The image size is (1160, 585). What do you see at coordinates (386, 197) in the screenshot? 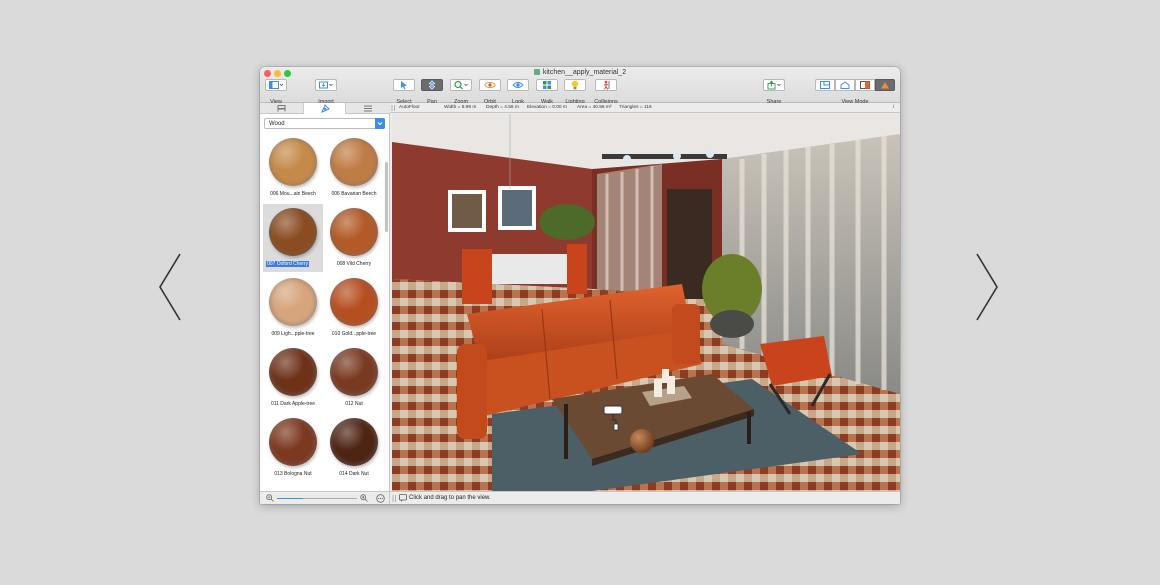
I see `scroll-thumb` at bounding box center [386, 197].